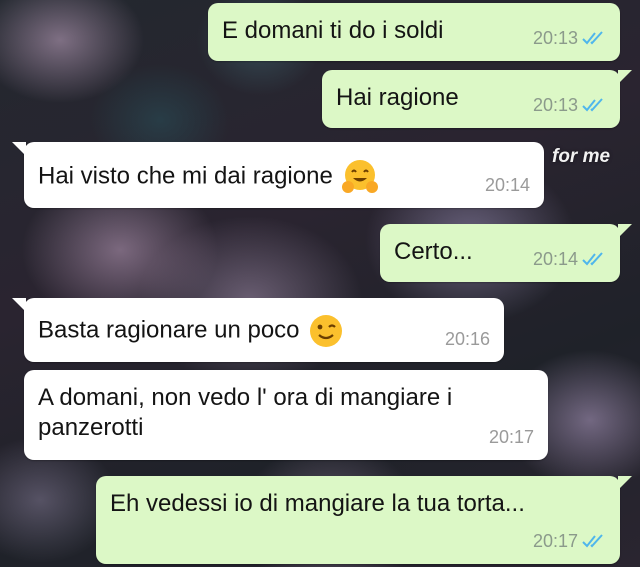 This screenshot has width=640, height=567. What do you see at coordinates (185, 176) in the screenshot?
I see `message-text: Hai visto che mi dai ragione` at bounding box center [185, 176].